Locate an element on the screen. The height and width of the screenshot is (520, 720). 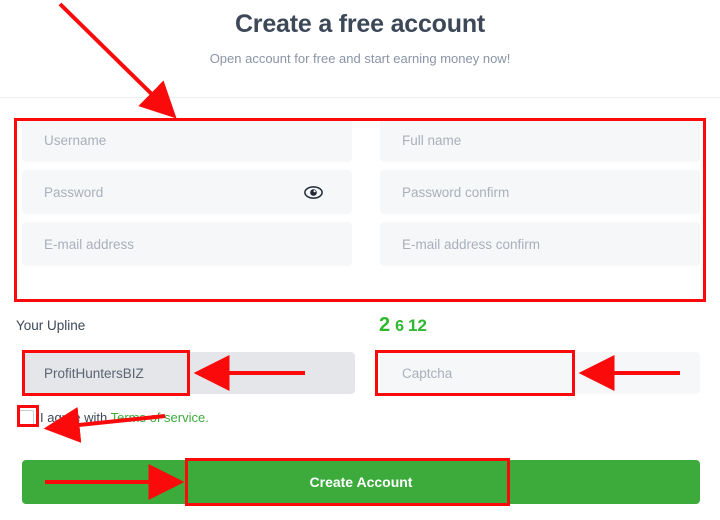
password-confirm-input is located at coordinates (540, 192).